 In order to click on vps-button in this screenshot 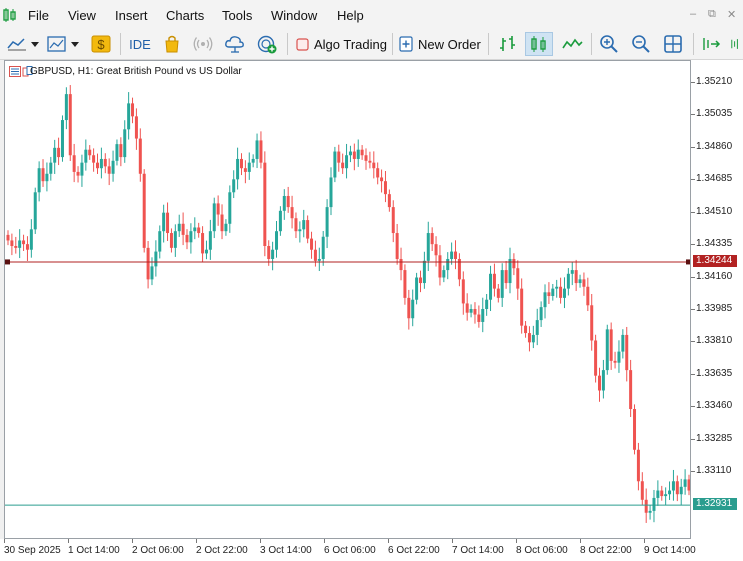, I will do `click(235, 44)`.